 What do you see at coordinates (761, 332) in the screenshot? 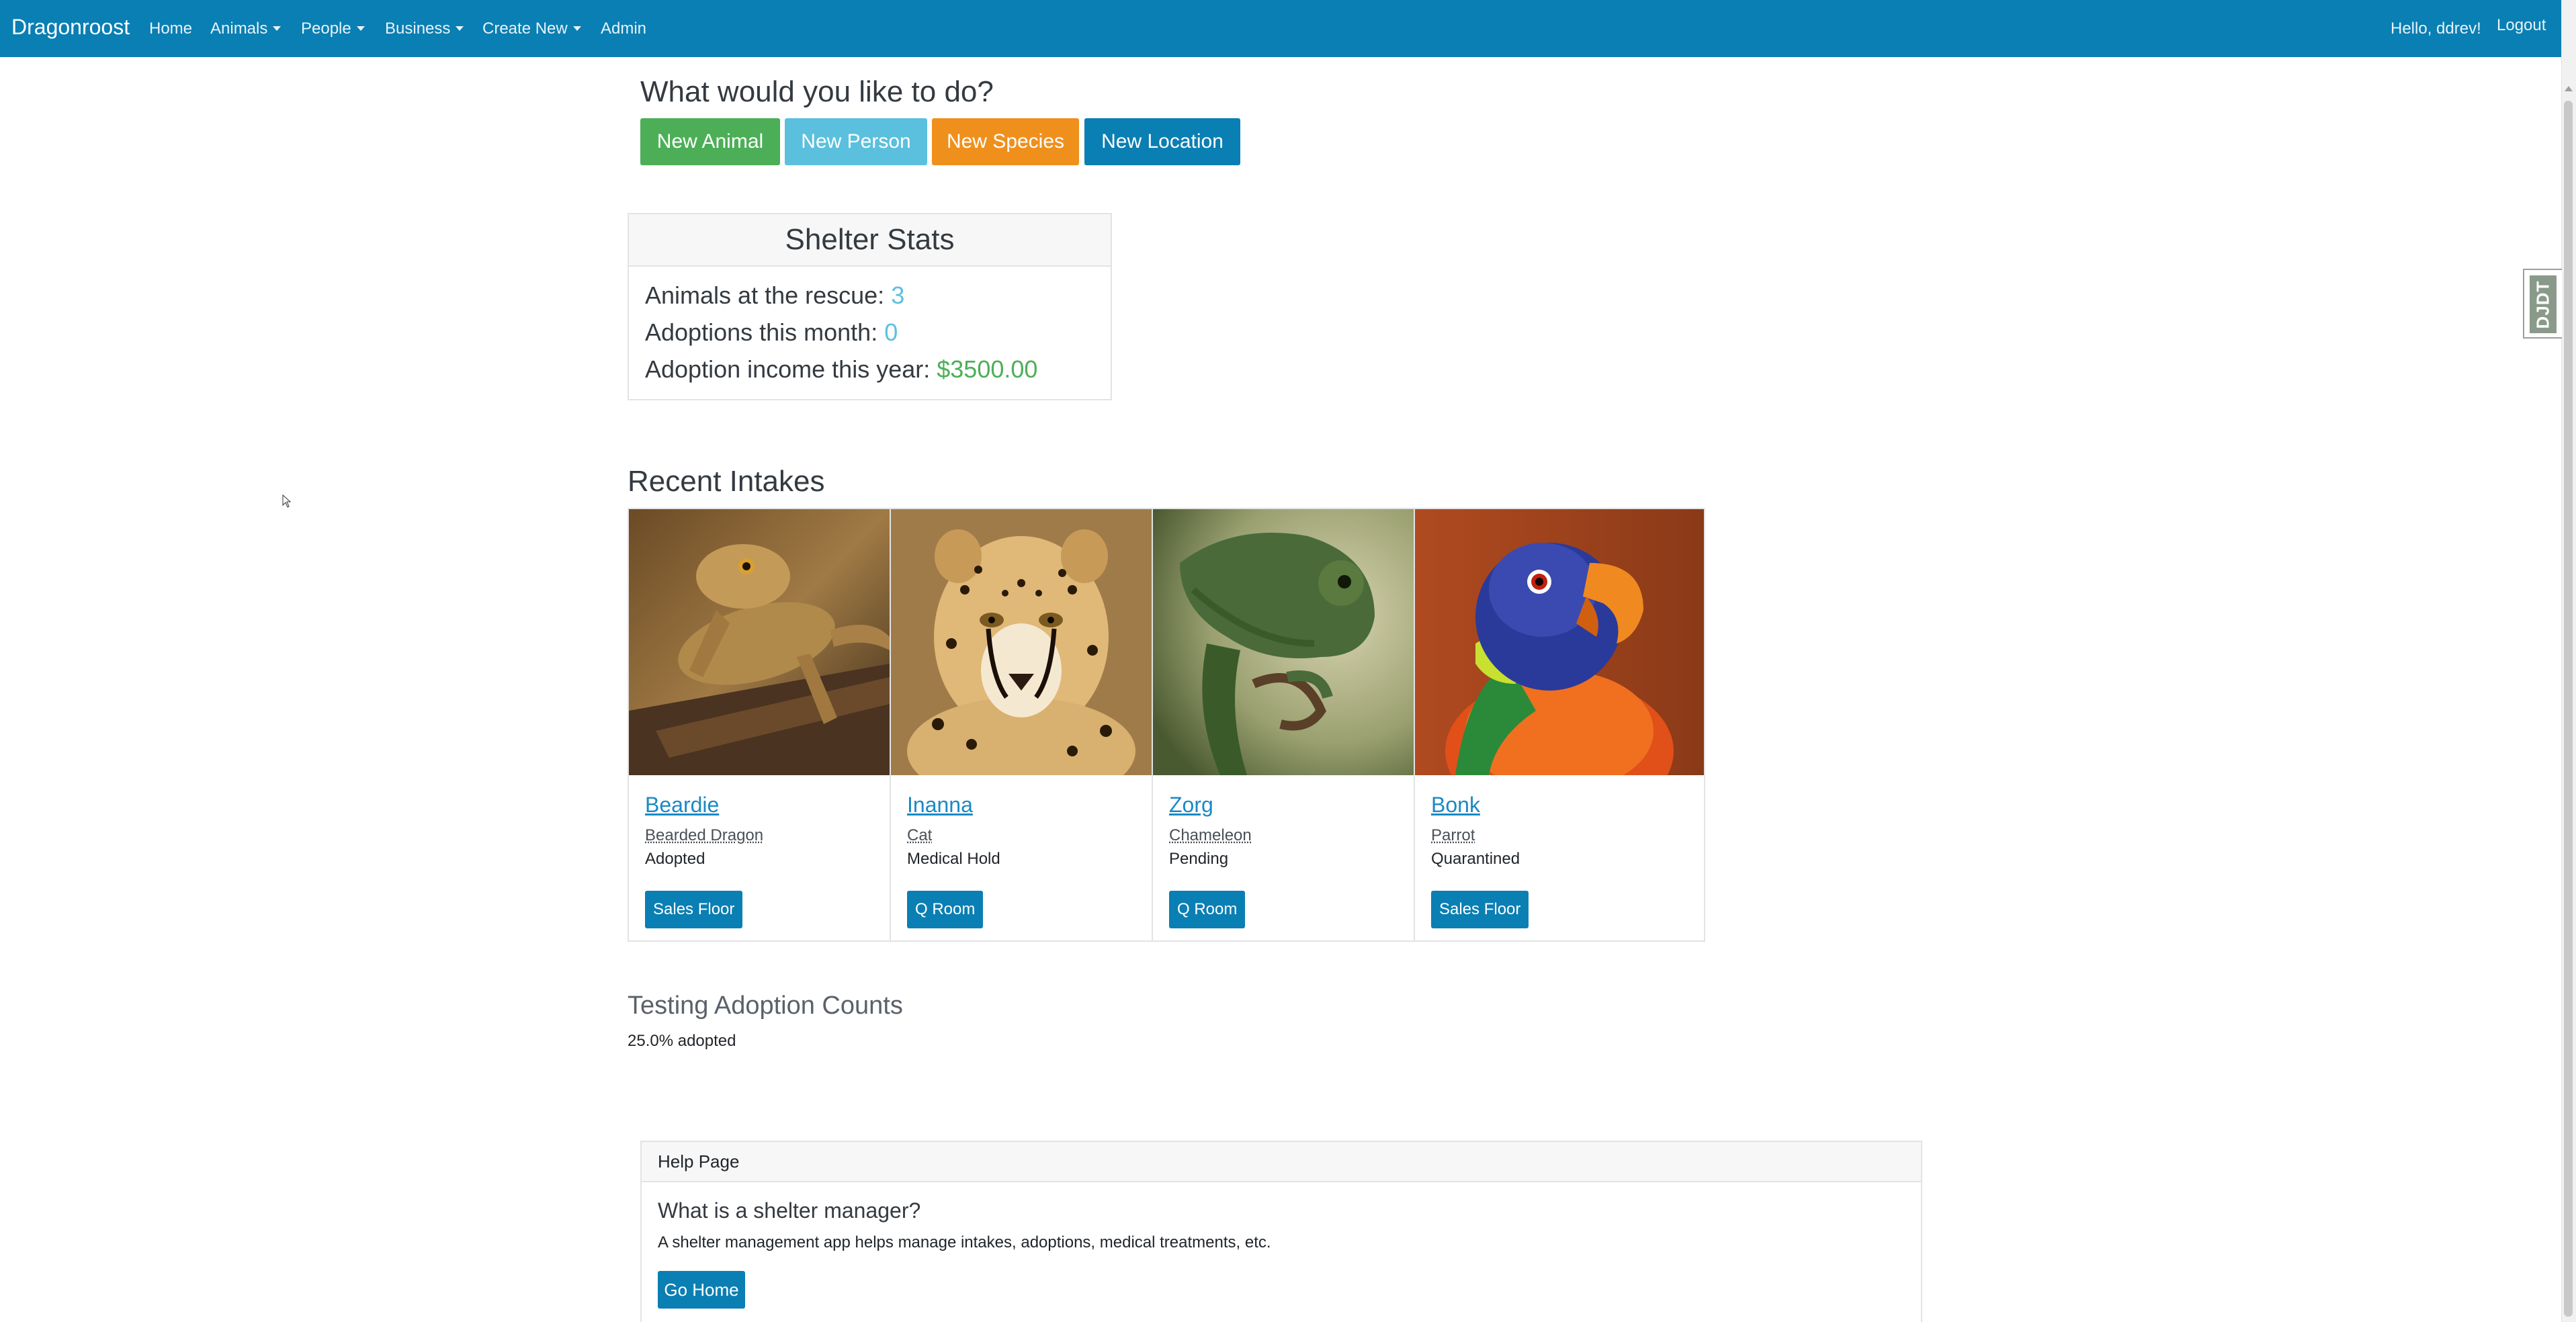
I see `stat-adoptions-label: Adoptions this month:` at bounding box center [761, 332].